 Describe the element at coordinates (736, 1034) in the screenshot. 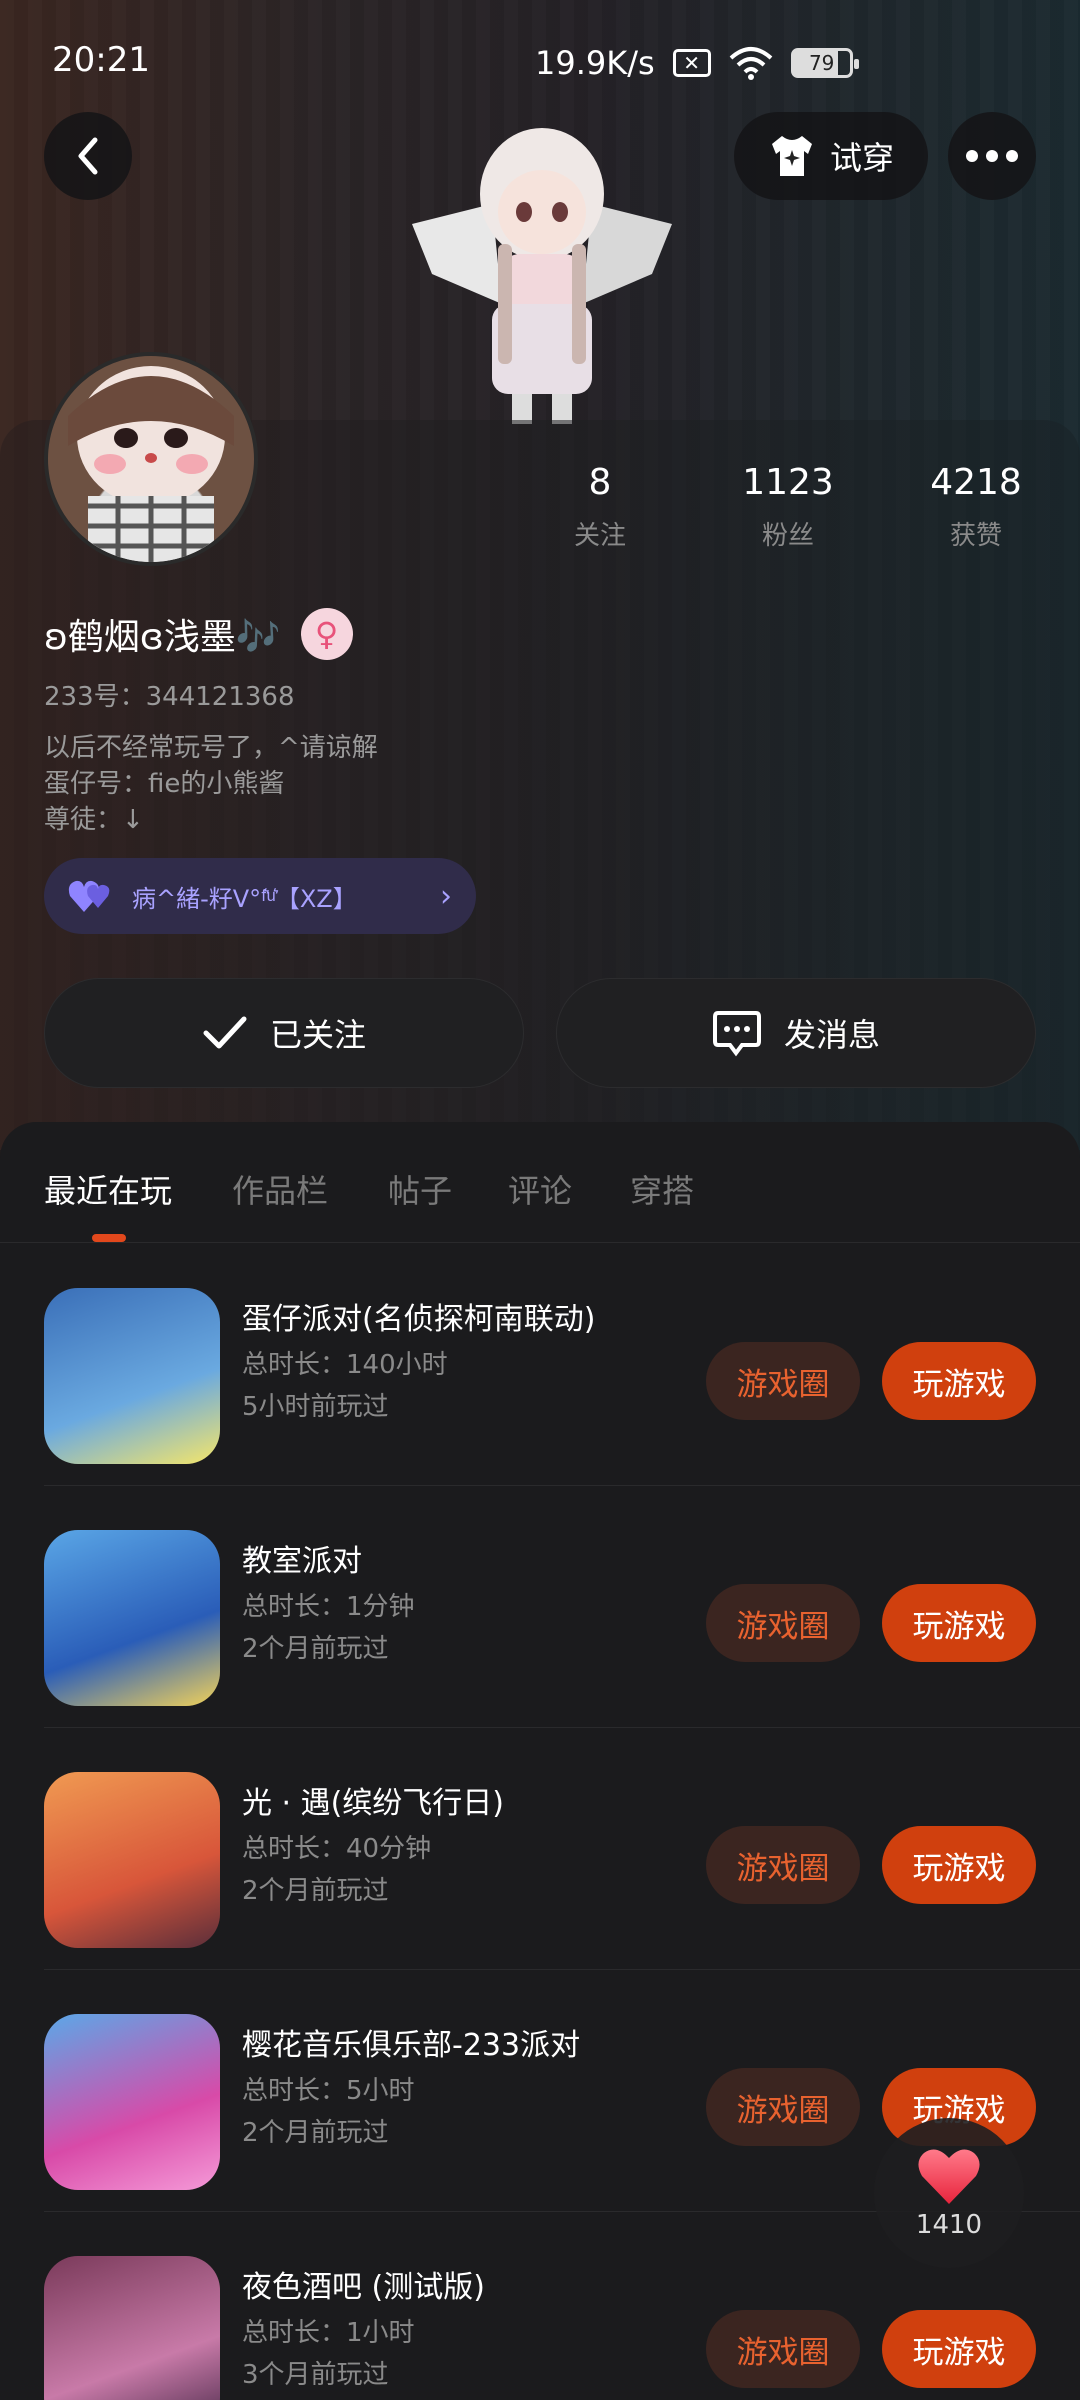

I see `chat-bubble-icon` at that location.